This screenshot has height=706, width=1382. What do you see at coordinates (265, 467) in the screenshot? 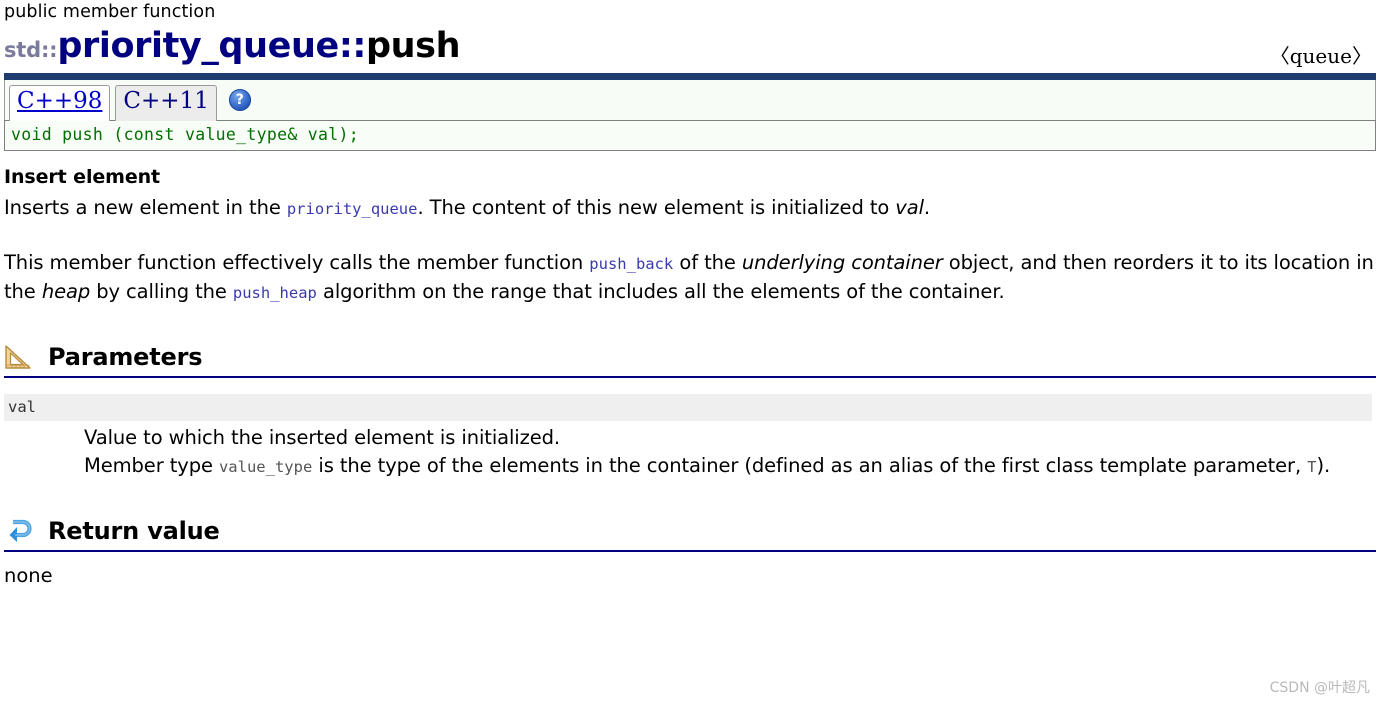
I see `code-value-type: value_type` at bounding box center [265, 467].